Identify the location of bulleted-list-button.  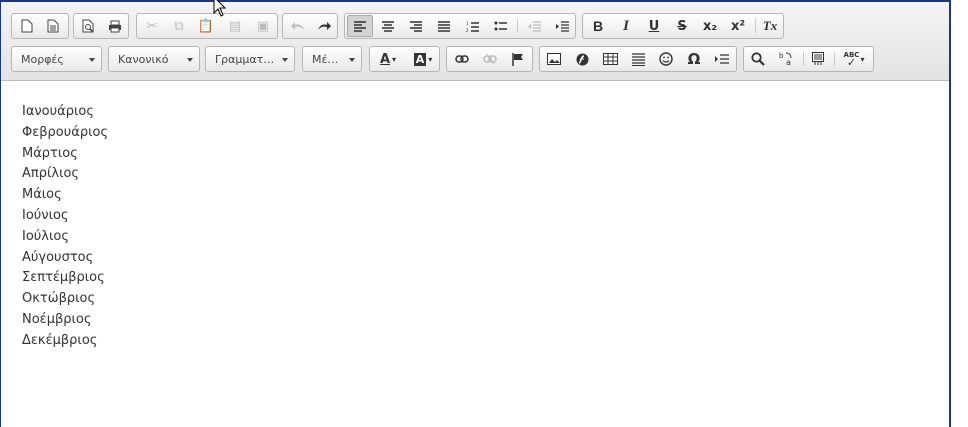
(500, 26).